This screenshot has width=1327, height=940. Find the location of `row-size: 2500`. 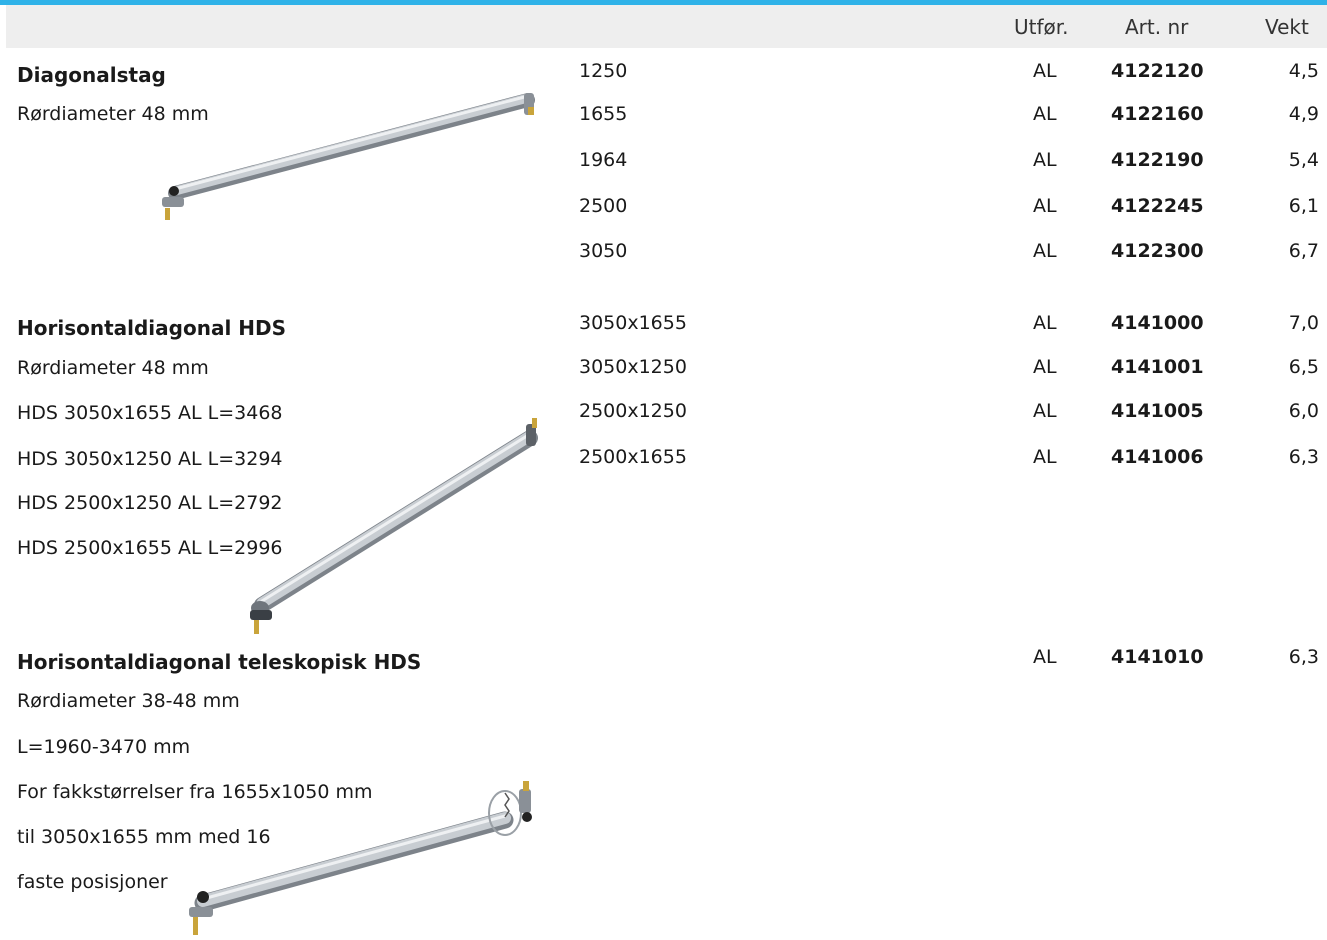

row-size: 2500 is located at coordinates (603, 206).